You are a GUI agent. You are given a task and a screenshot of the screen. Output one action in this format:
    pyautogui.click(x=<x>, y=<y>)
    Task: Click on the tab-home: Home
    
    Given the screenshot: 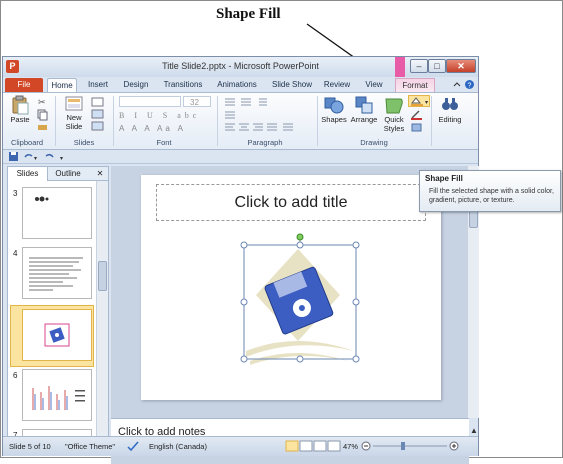 What is the action you would take?
    pyautogui.click(x=62, y=85)
    